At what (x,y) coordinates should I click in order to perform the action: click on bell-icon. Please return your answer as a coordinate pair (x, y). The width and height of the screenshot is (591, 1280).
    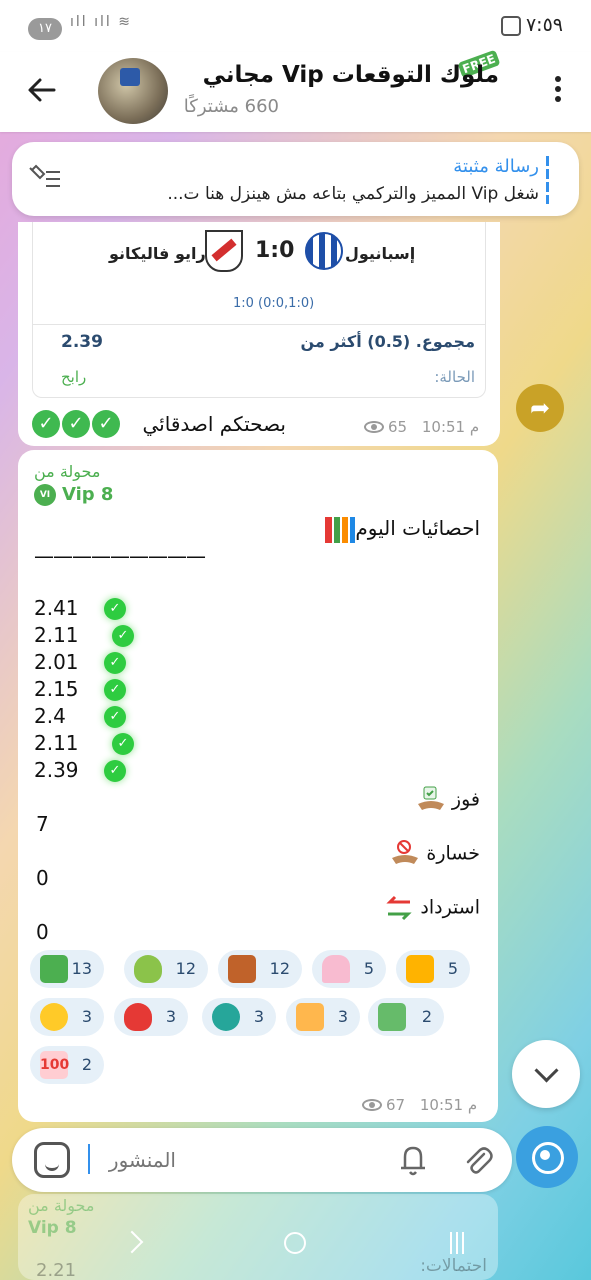
    Looking at the image, I should click on (413, 1159).